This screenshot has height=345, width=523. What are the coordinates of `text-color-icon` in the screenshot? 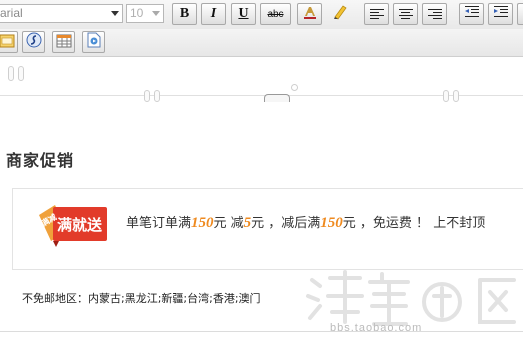 It's located at (310, 14).